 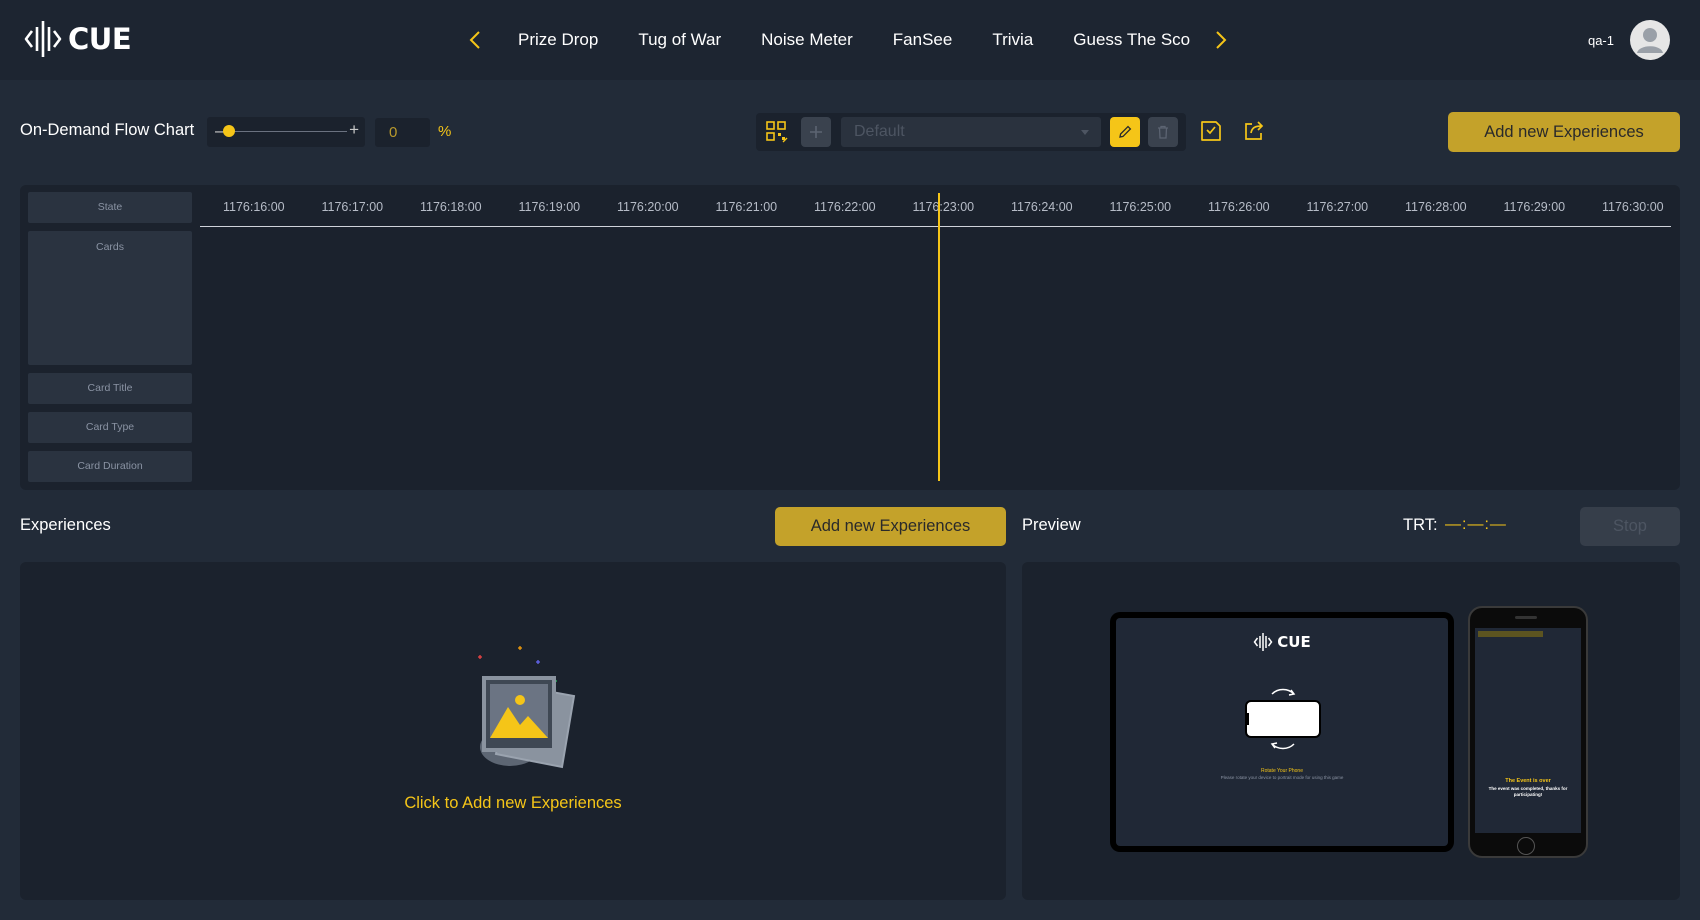 What do you see at coordinates (65, 525) in the screenshot?
I see `experiences-title: Experiences` at bounding box center [65, 525].